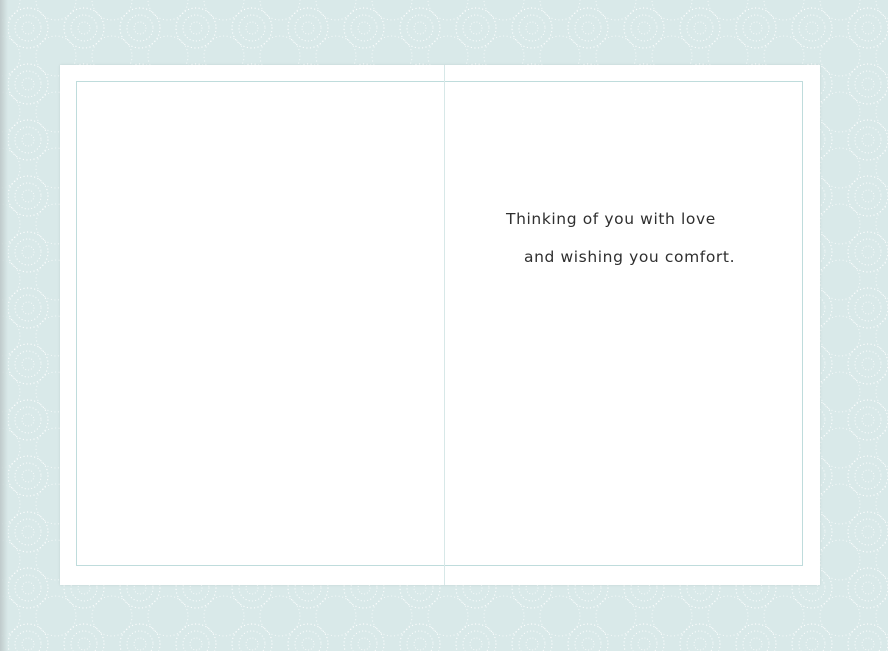 This screenshot has height=651, width=888. Describe the element at coordinates (630, 257) in the screenshot. I see `card-message-line-2: and wishing you comfort.` at that location.